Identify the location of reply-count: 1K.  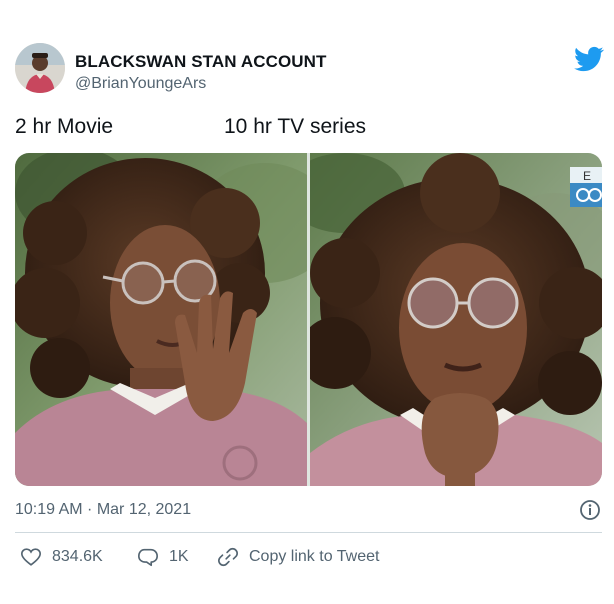
(179, 556).